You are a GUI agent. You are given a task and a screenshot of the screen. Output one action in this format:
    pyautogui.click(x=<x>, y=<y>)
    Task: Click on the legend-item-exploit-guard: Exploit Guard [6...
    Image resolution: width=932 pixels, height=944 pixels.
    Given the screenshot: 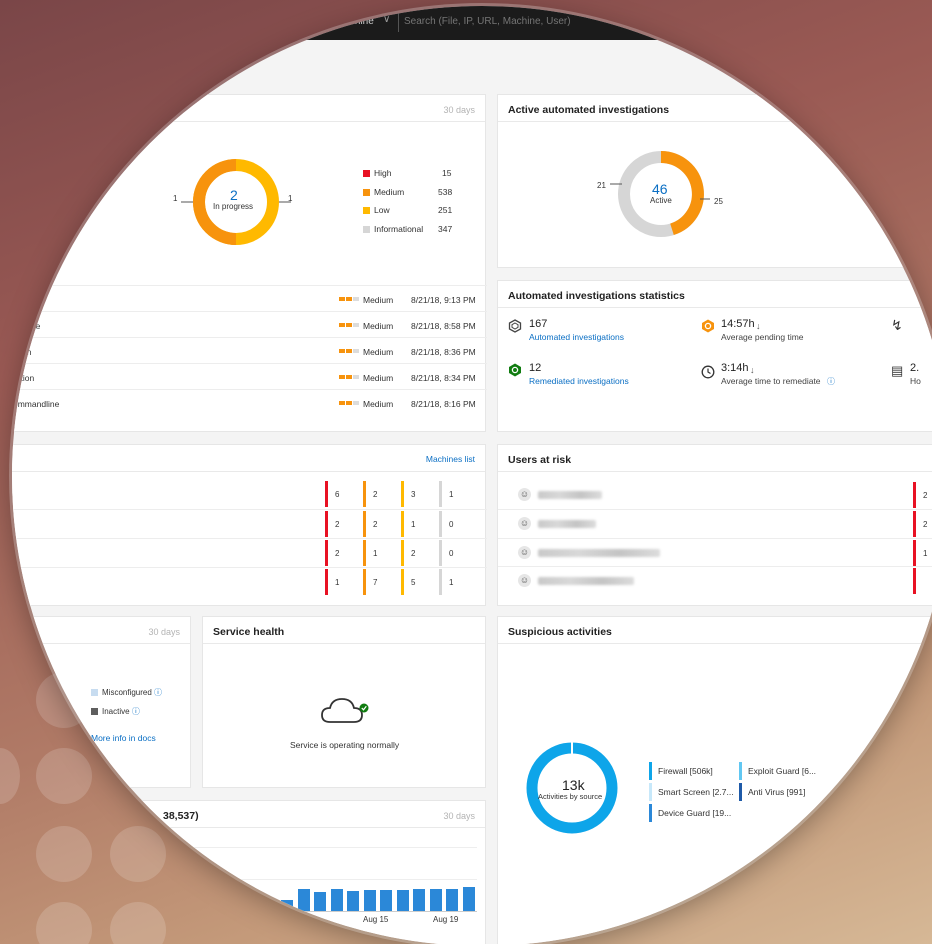 What is the action you would take?
    pyautogui.click(x=777, y=771)
    